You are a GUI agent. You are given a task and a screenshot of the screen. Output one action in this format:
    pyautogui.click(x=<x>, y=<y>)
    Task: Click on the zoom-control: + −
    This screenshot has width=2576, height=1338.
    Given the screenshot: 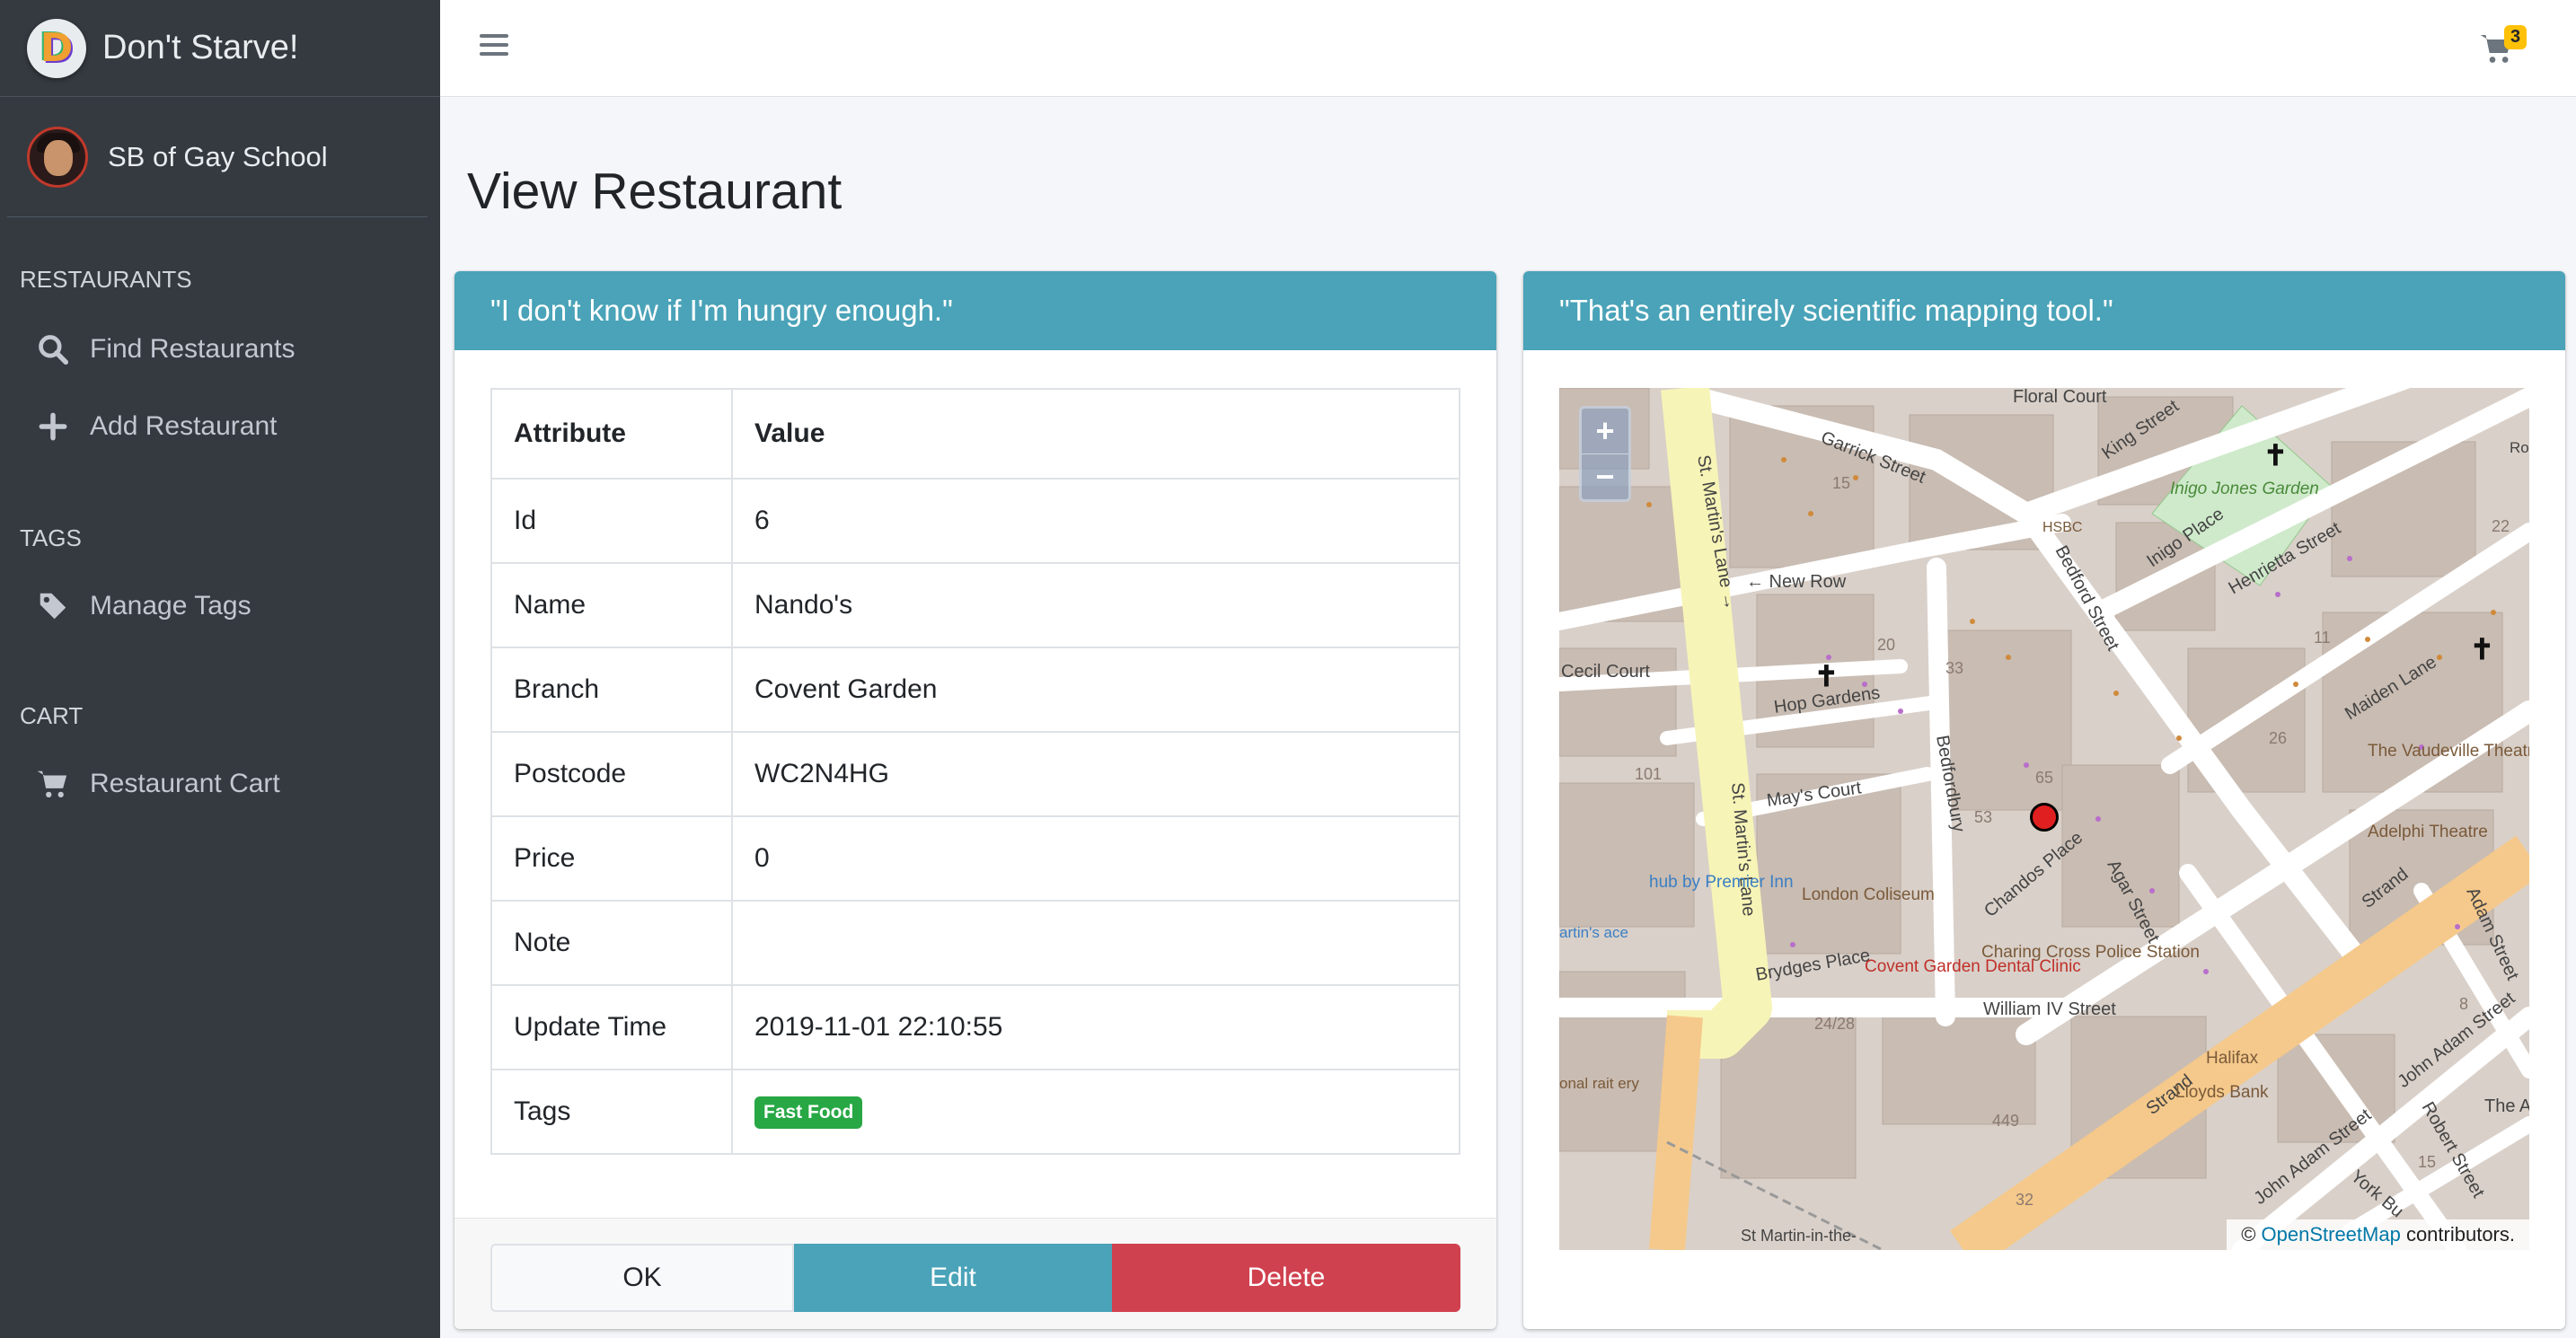 What is the action you would take?
    pyautogui.click(x=1605, y=454)
    